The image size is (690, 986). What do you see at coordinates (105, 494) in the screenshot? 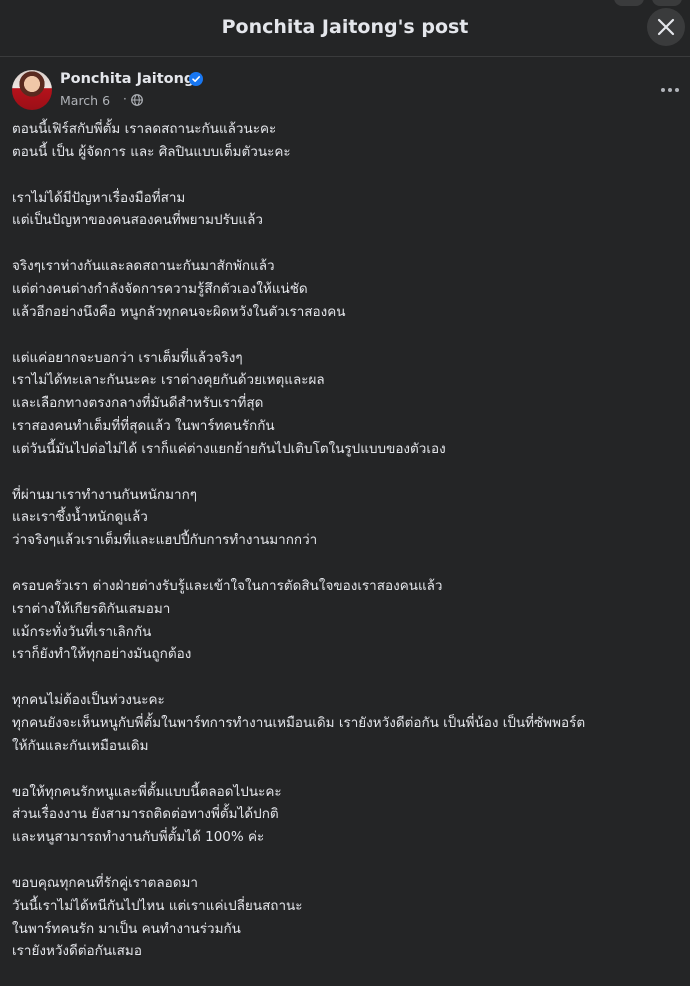
I see `post-text-line: ที่ผ่านมาเราทำงานกันหนักมากๆ` at bounding box center [105, 494].